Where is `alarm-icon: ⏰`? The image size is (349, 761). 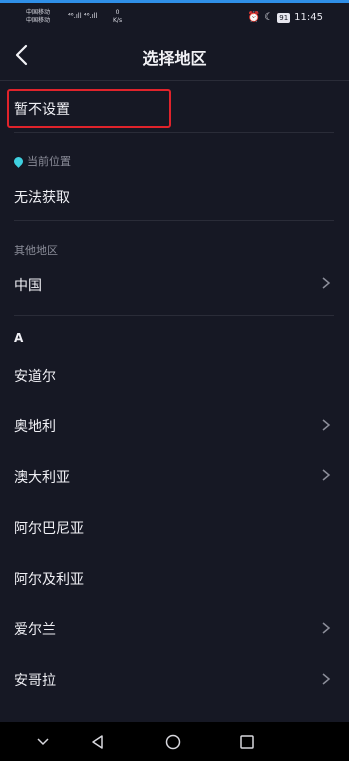 alarm-icon: ⏰ is located at coordinates (254, 17).